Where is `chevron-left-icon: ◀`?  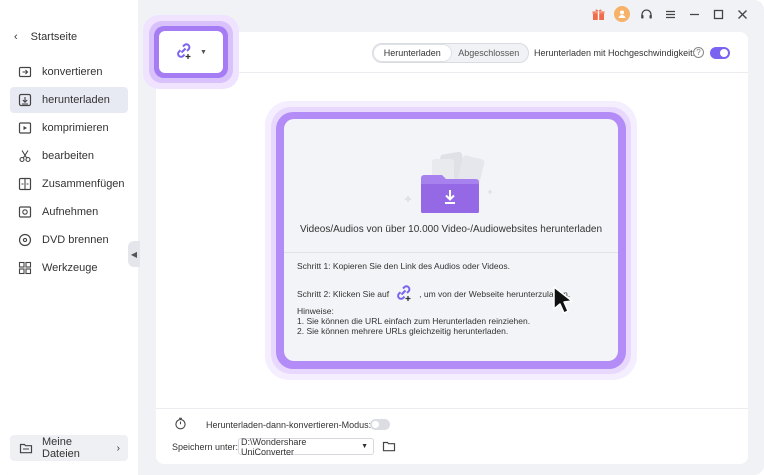 chevron-left-icon: ◀ is located at coordinates (134, 254).